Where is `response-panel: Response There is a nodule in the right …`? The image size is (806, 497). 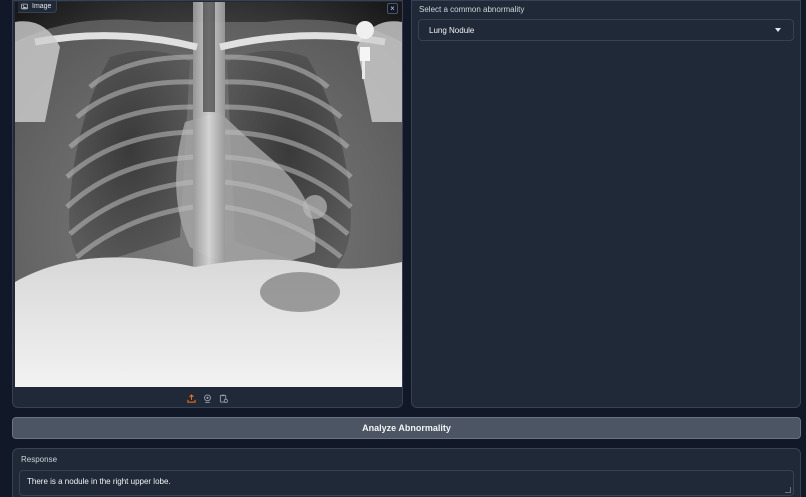 response-panel: Response There is a nodule in the right … is located at coordinates (406, 472).